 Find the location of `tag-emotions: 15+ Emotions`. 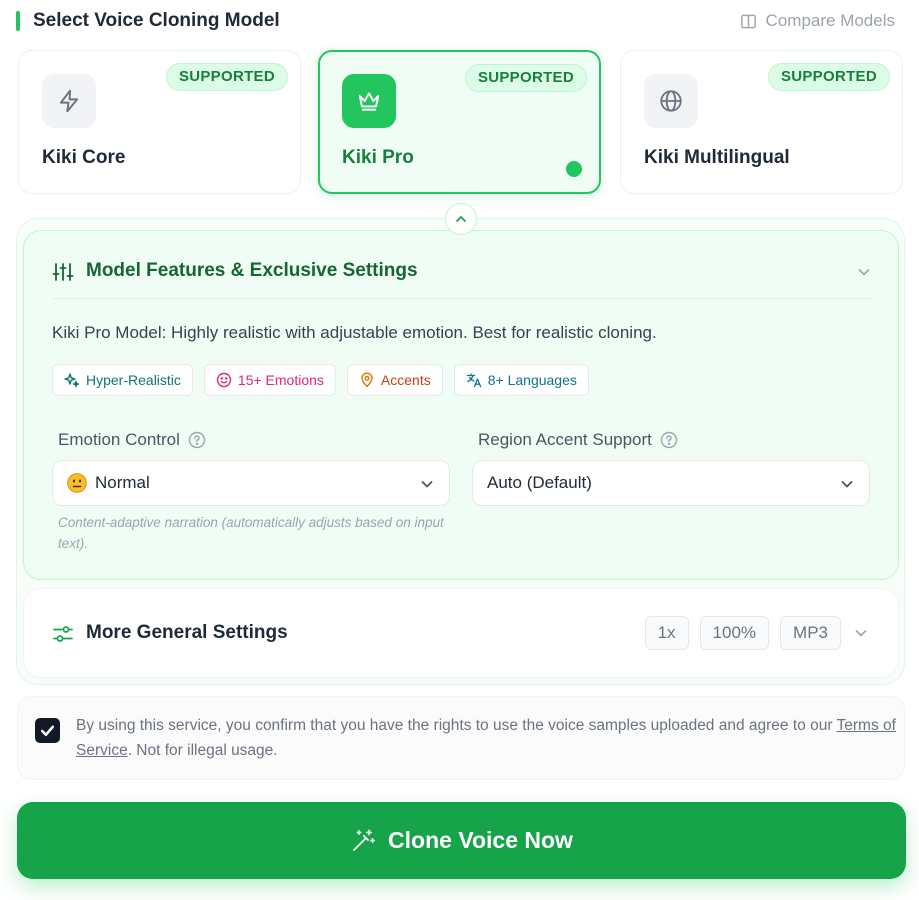

tag-emotions: 15+ Emotions is located at coordinates (269, 380).